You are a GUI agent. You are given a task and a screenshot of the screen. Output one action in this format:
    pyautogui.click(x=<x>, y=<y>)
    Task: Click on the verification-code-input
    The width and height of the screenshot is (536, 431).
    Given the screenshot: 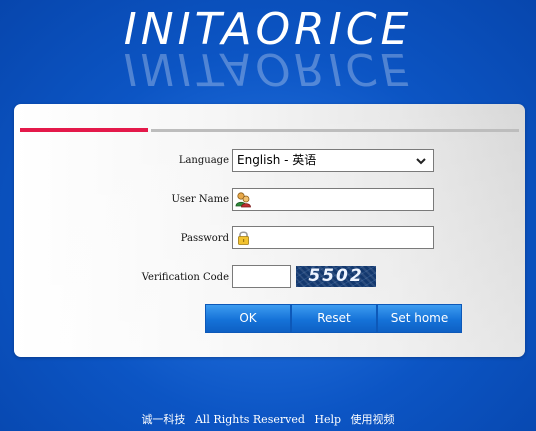 What is the action you would take?
    pyautogui.click(x=261, y=276)
    